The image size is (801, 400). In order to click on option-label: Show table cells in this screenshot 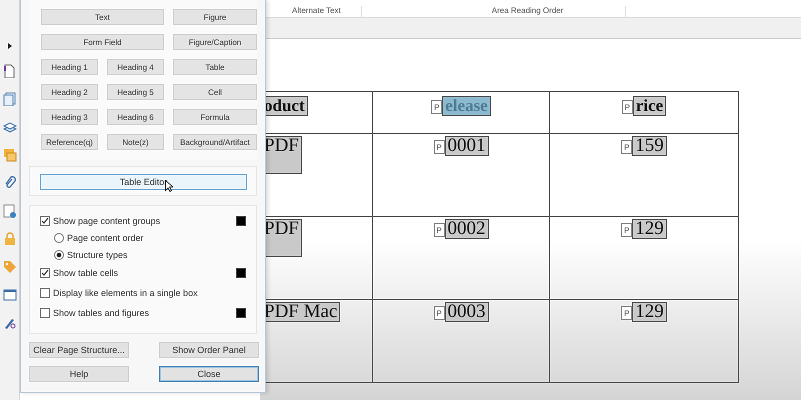, I will do `click(86, 273)`.